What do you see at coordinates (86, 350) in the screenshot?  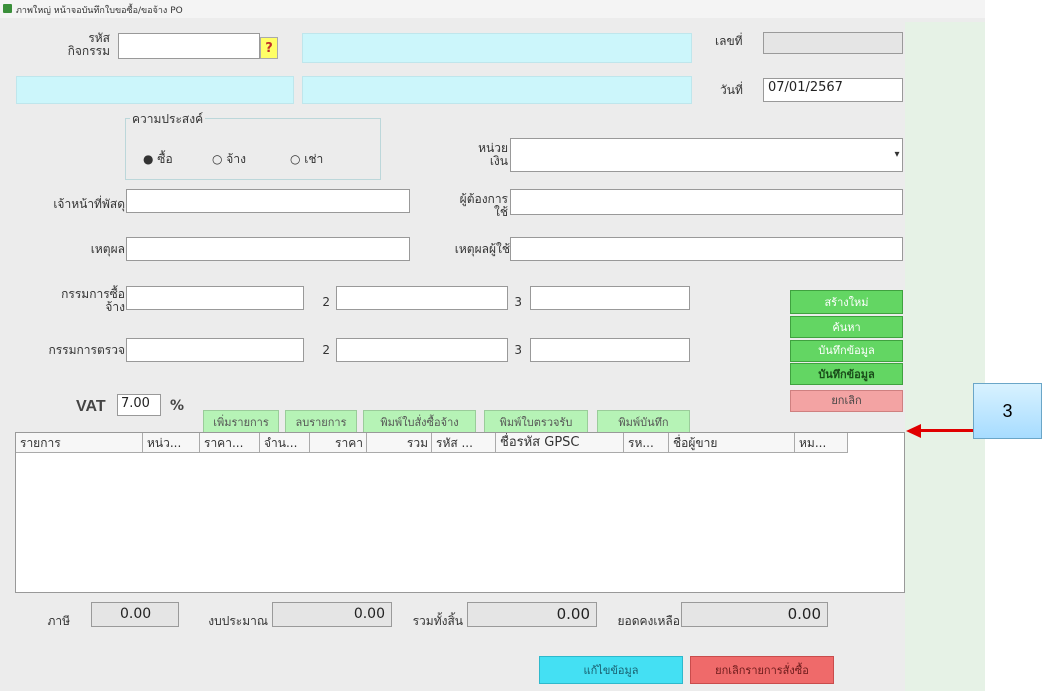 I see `committee-inspect-label: กรรมการตรวจ` at bounding box center [86, 350].